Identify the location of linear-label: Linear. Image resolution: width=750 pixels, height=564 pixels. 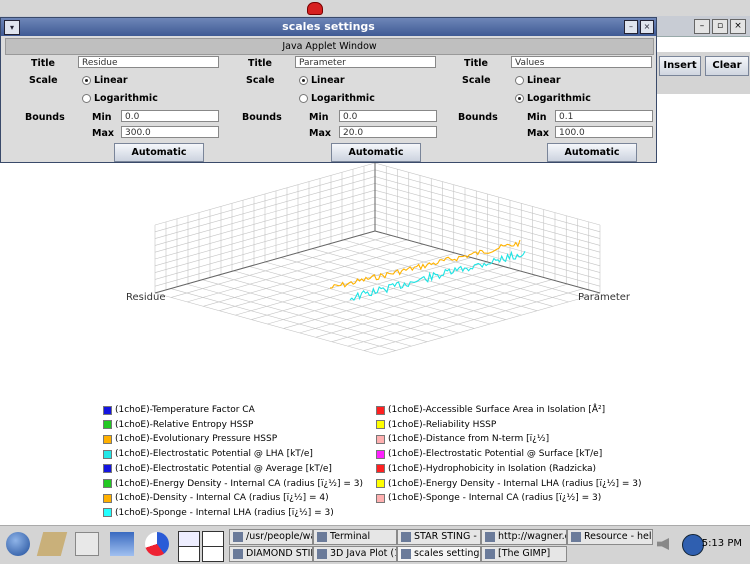
(328, 80).